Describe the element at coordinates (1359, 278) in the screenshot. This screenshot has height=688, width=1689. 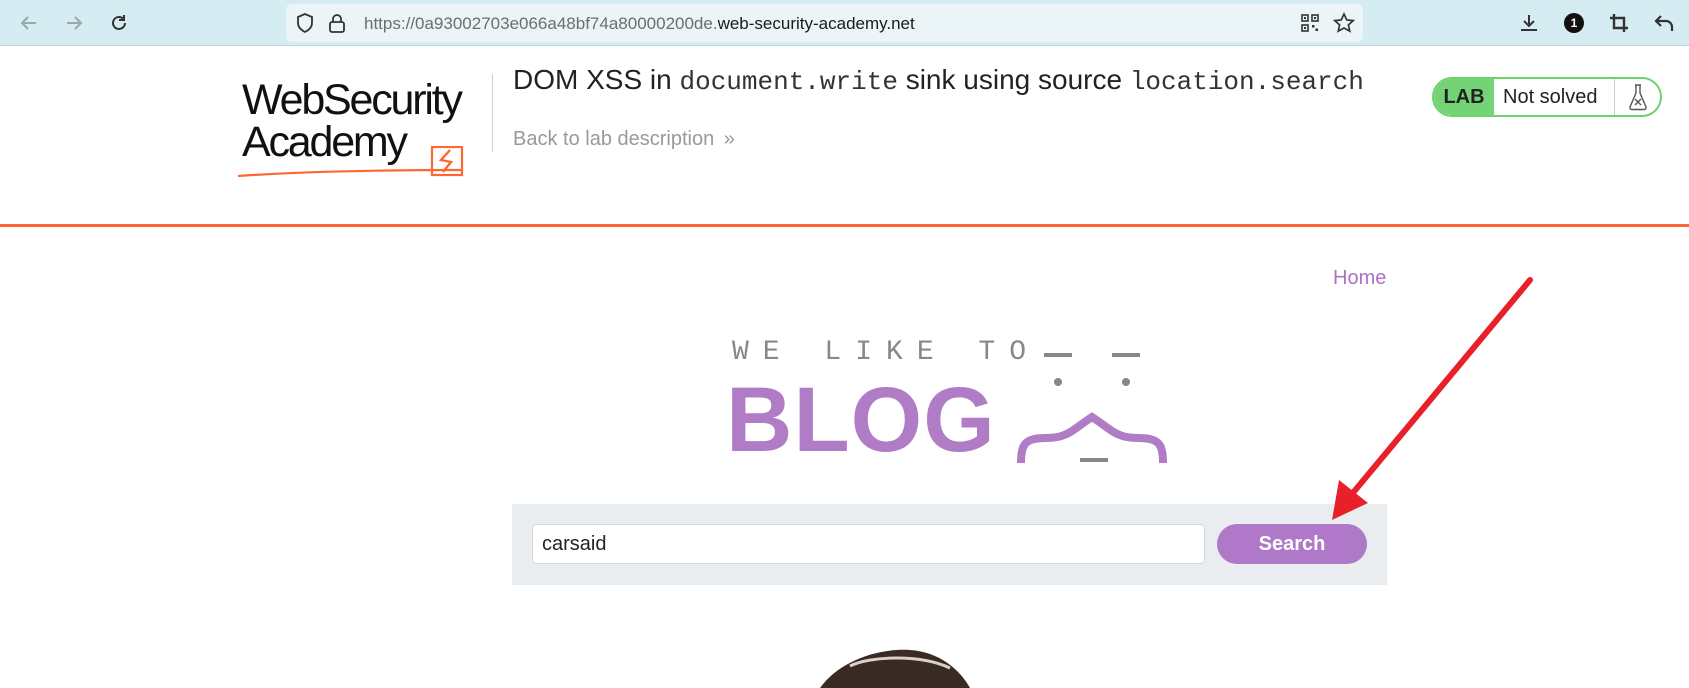
I see `home-link: Home` at that location.